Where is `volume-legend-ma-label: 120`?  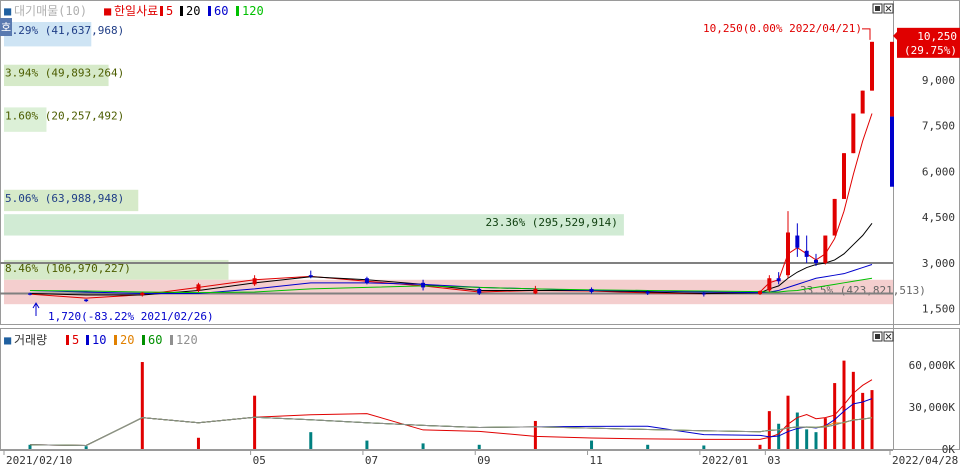
volume-legend-ma-label: 120 is located at coordinates (187, 340).